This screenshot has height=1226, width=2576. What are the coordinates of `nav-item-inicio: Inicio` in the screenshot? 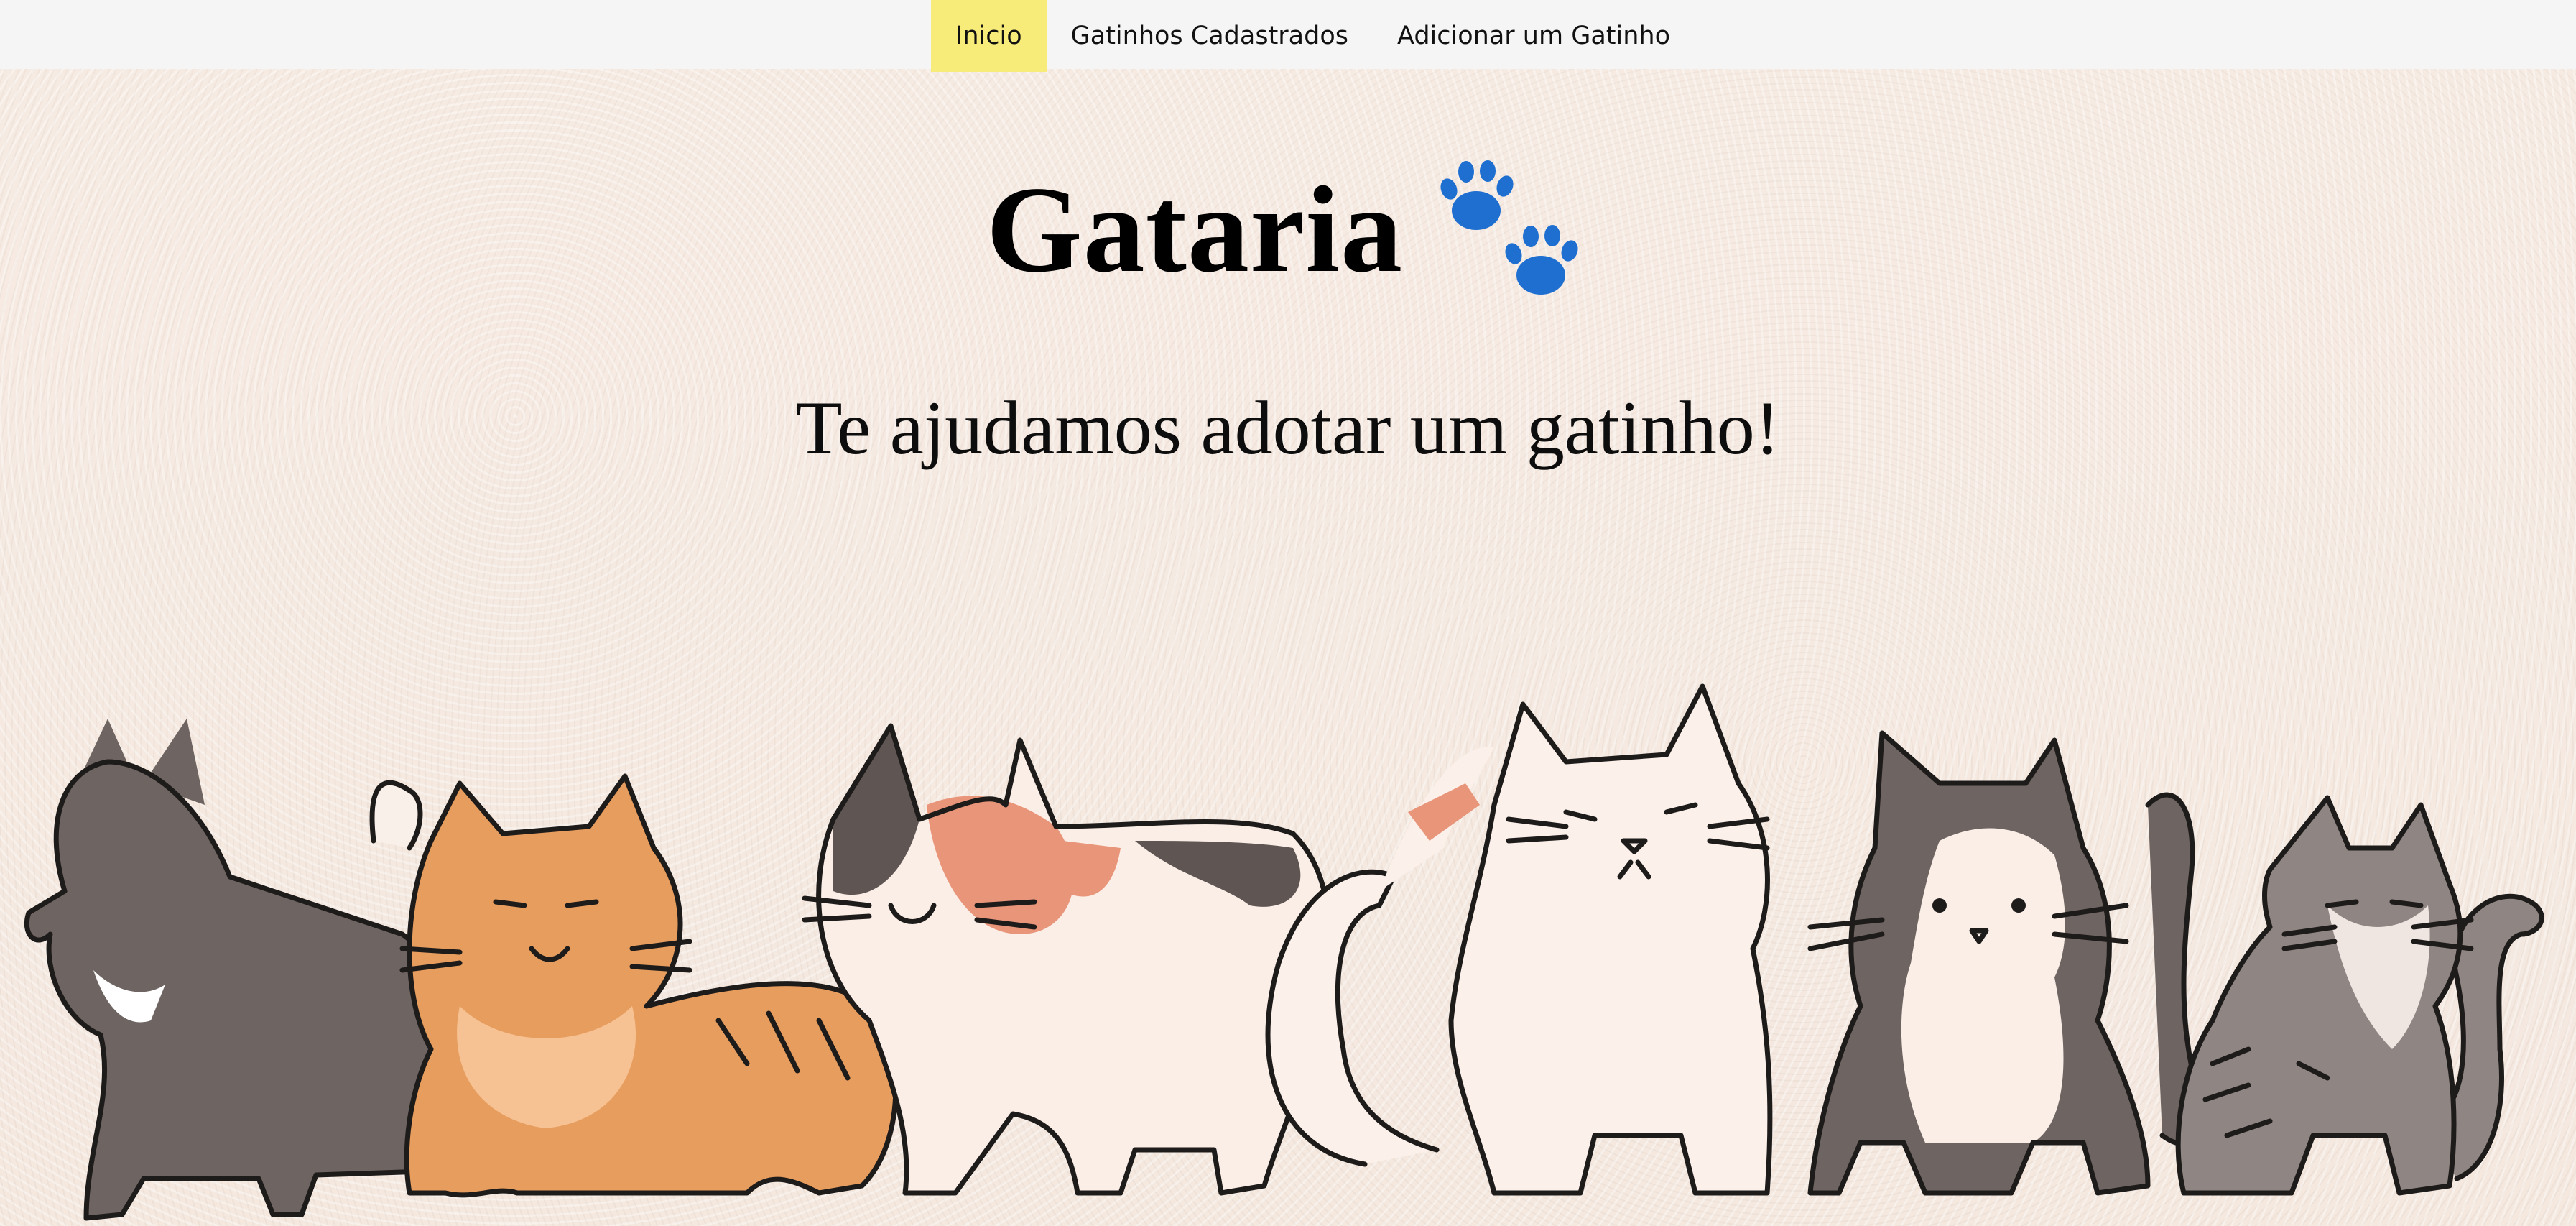 It's located at (989, 36).